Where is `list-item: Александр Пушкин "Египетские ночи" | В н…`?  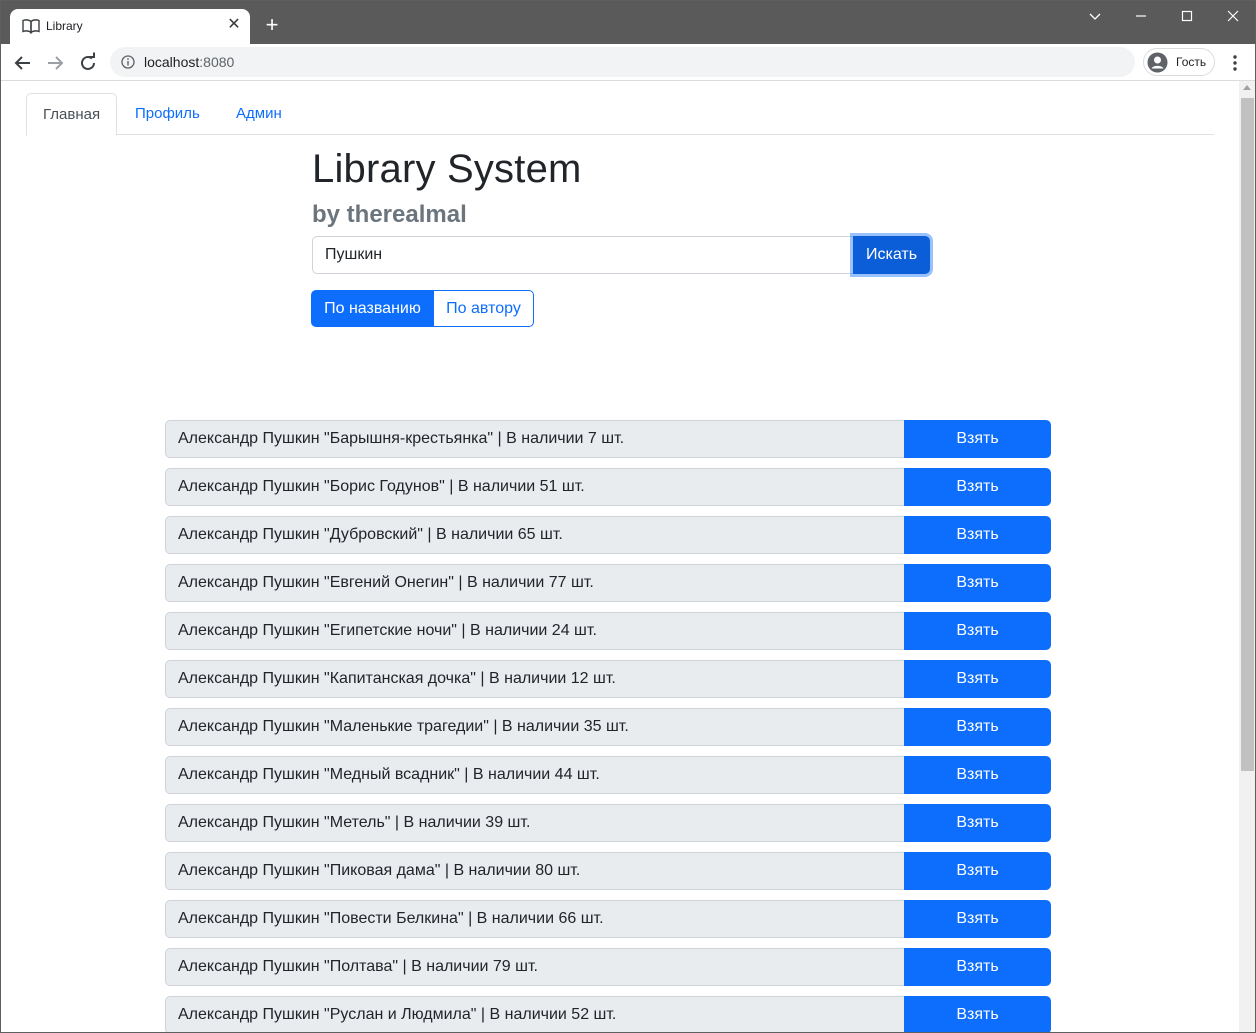
list-item: Александр Пушкин "Египетские ночи" | В н… is located at coordinates (608, 631).